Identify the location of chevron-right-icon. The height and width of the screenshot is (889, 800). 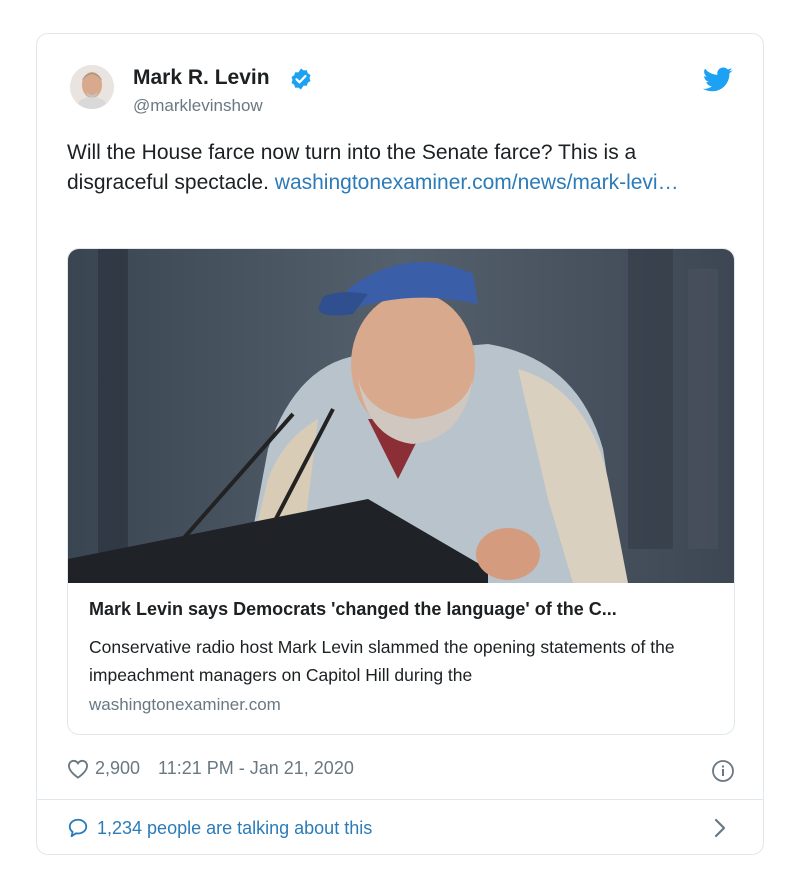
(720, 828).